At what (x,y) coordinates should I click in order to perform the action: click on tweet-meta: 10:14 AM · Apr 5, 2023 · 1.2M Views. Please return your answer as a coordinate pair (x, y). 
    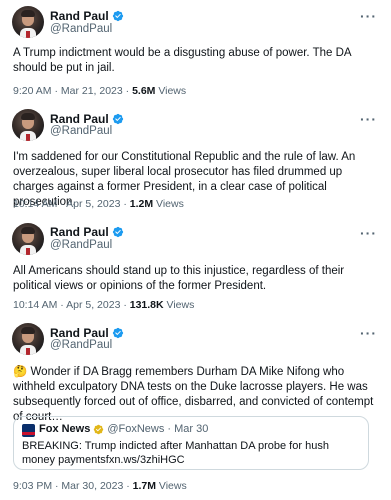
    Looking at the image, I should click on (98, 204).